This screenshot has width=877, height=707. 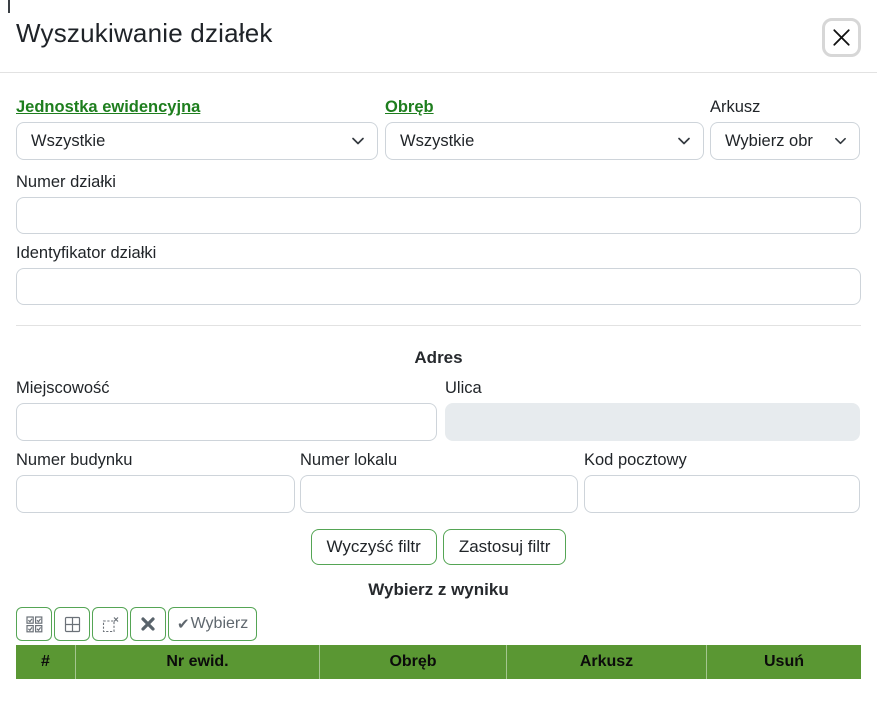 What do you see at coordinates (438, 624) in the screenshot?
I see `results-toolbar: ✔ Wybierz` at bounding box center [438, 624].